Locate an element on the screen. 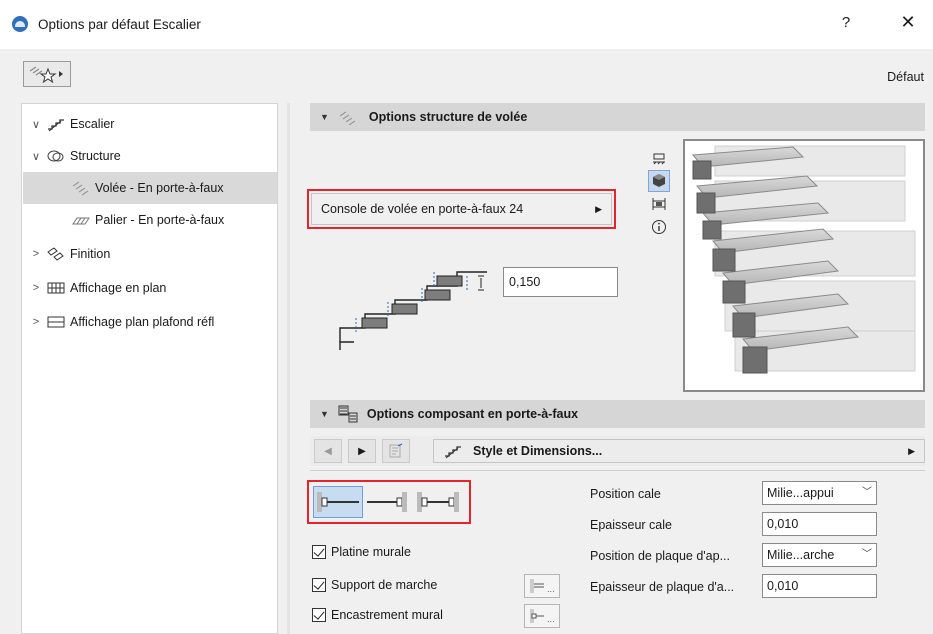 The image size is (933, 634). info-icon is located at coordinates (659, 227).